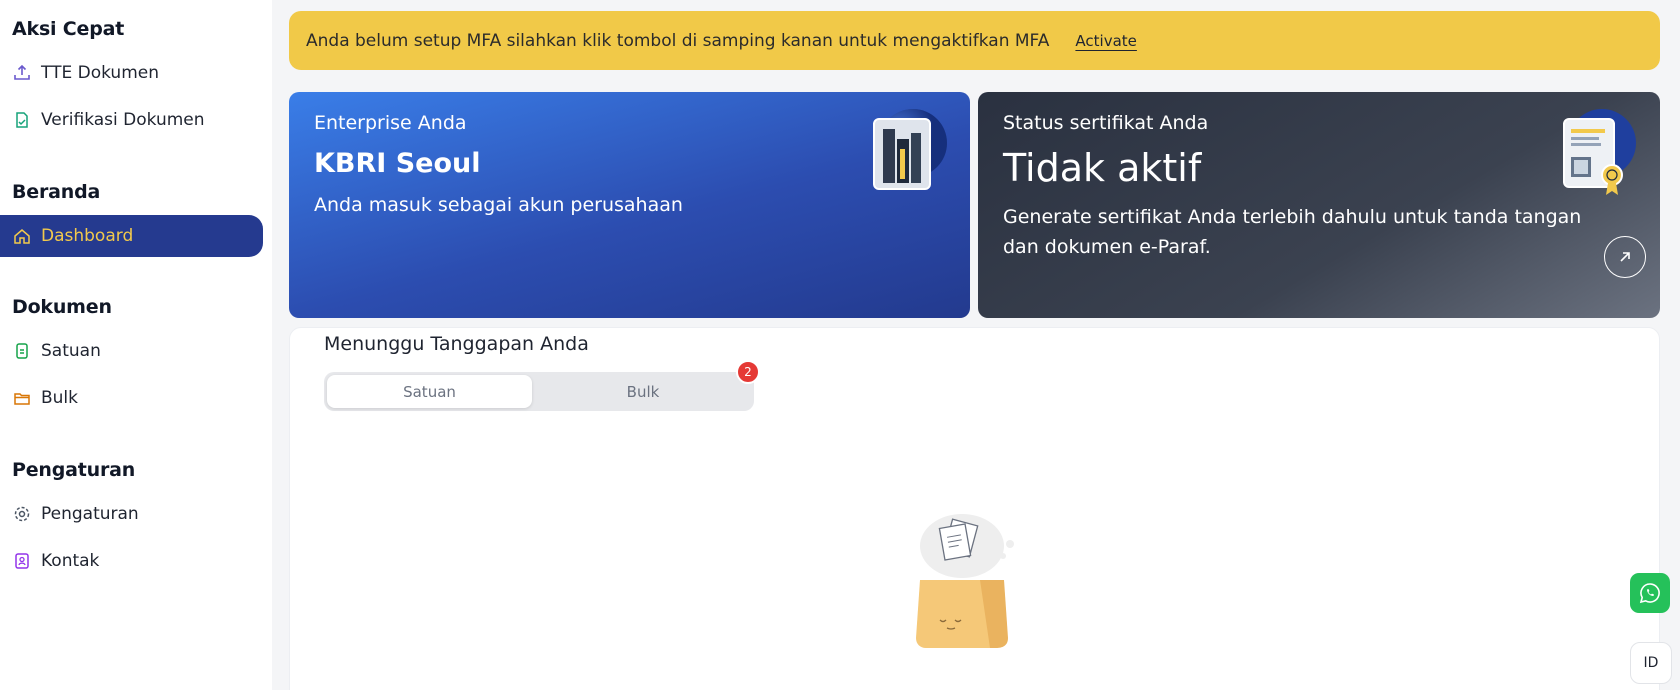 Image resolution: width=1680 pixels, height=690 pixels. I want to click on section-title-beranda: Beranda, so click(56, 192).